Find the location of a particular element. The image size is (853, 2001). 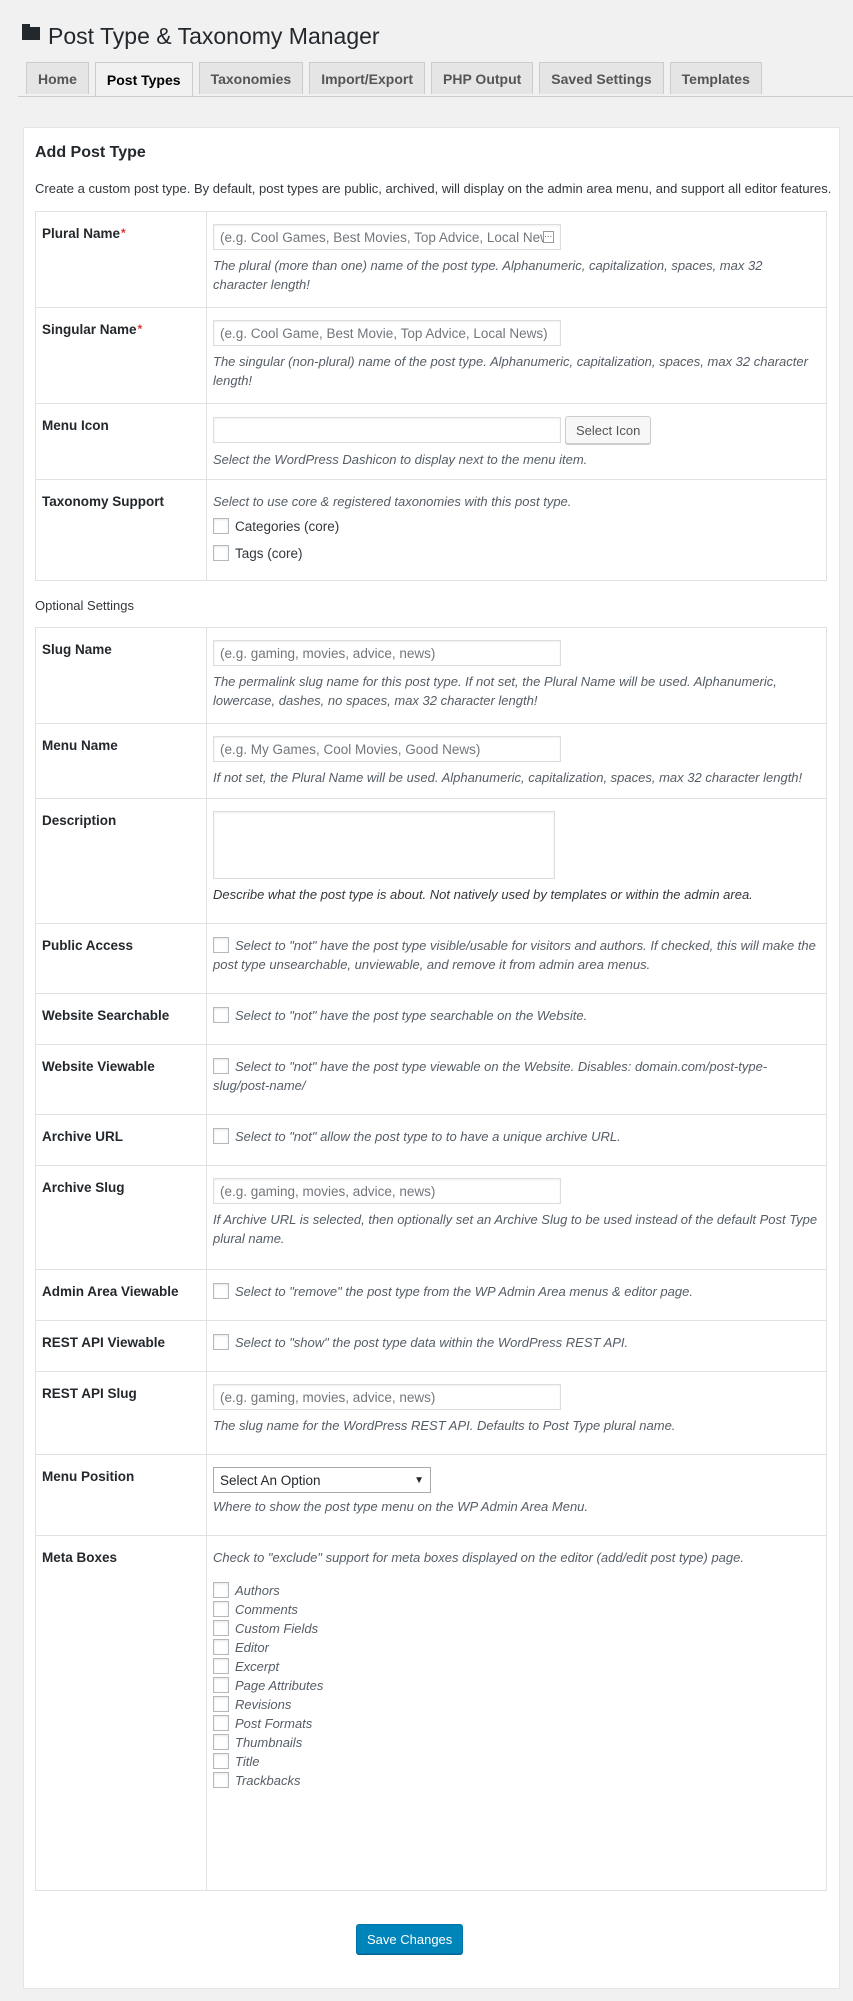

page-header: Post Type & Taxonomy Manager is located at coordinates (201, 36).